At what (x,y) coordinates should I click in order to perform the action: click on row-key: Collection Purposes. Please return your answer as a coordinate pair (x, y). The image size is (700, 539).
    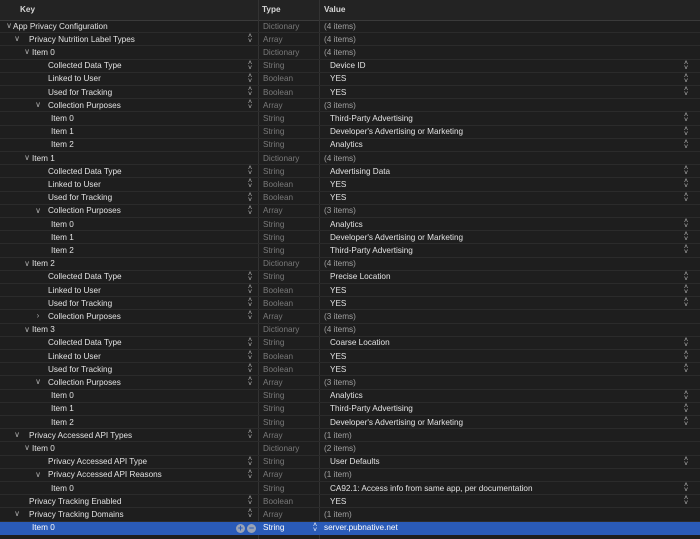
    Looking at the image, I should click on (84, 382).